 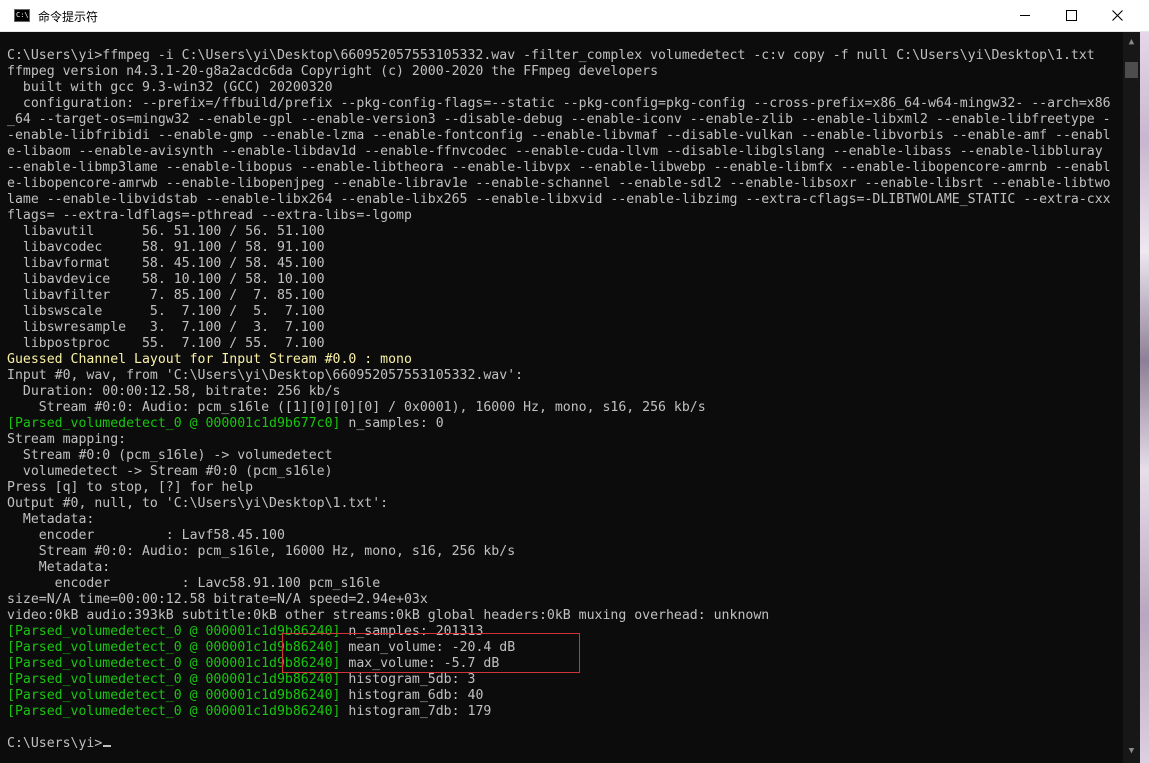 What do you see at coordinates (22, 15) in the screenshot?
I see `cmd-icon: C:\` at bounding box center [22, 15].